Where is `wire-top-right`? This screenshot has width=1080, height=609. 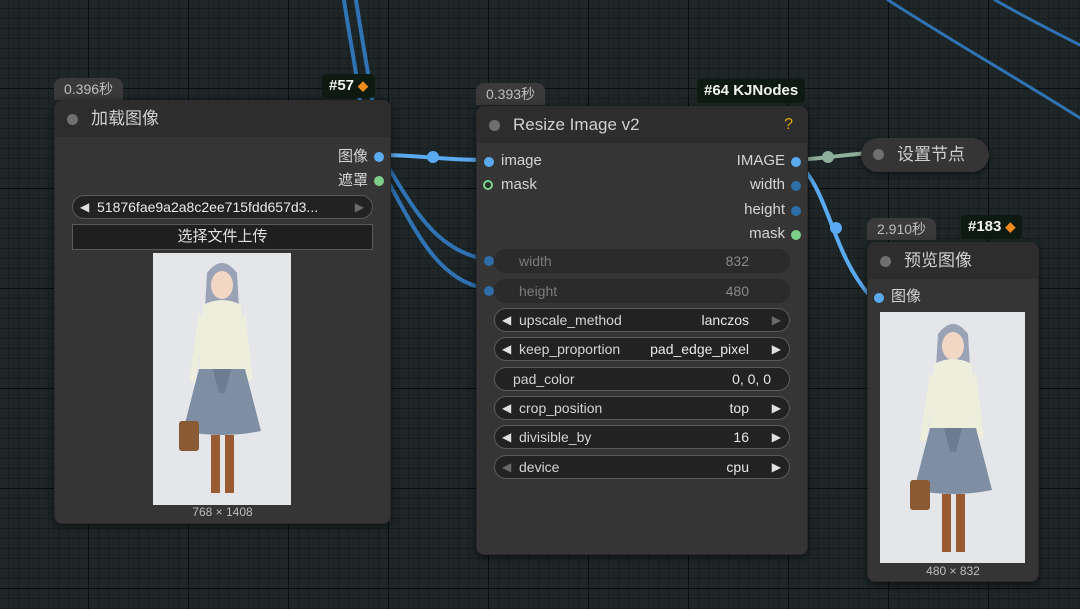
wire-top-right is located at coordinates (983, 60).